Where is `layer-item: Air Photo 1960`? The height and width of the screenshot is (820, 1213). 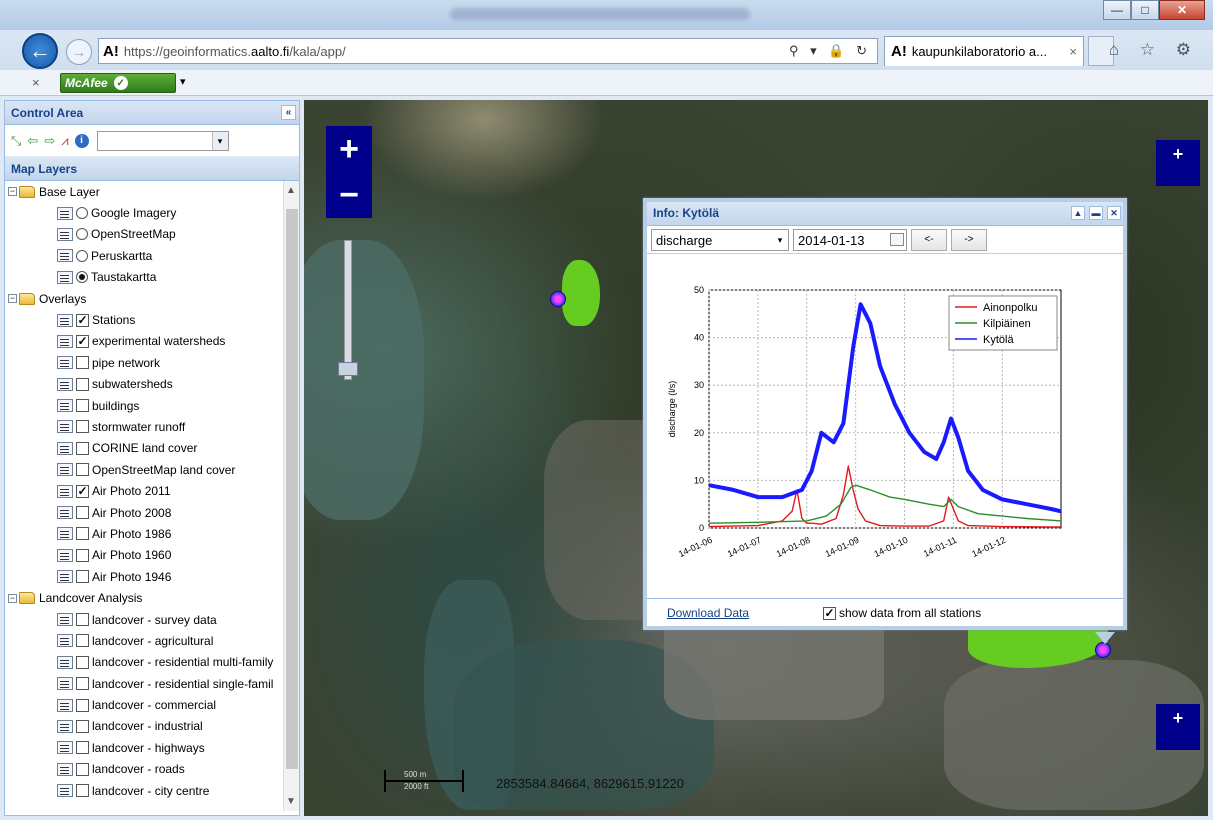
layer-item: Air Photo 1960 is located at coordinates (152, 555).